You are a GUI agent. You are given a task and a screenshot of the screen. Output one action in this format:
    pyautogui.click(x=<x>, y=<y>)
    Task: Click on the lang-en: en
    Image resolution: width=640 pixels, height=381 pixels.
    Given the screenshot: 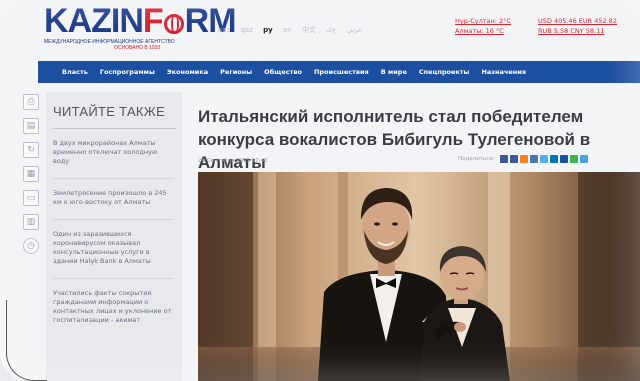 What is the action you would take?
    pyautogui.click(x=287, y=30)
    